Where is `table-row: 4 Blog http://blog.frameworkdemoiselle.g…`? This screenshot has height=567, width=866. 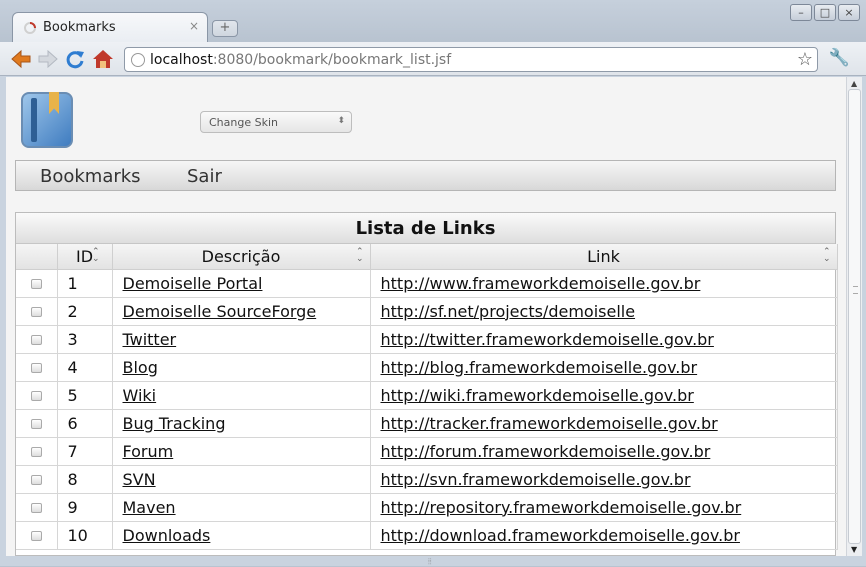
table-row: 4 Blog http://blog.frameworkdemoiselle.g… is located at coordinates (427, 367).